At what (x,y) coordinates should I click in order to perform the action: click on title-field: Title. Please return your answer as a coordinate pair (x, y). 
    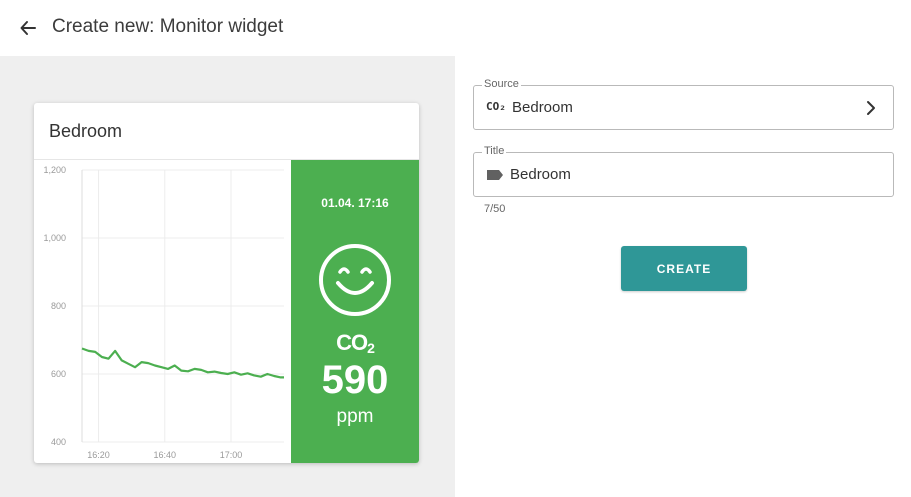
    Looking at the image, I should click on (683, 171).